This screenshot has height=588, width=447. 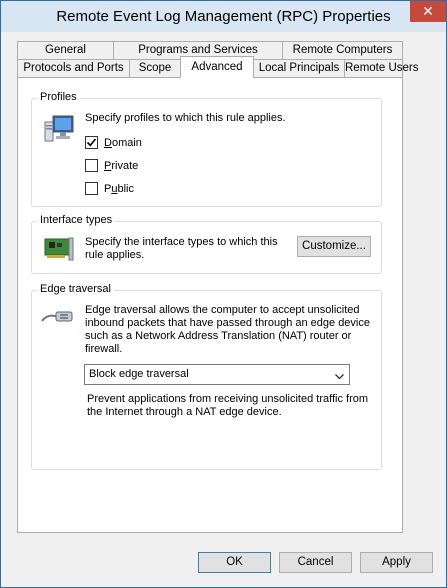 I want to click on tab-remote-users: Remote Users, so click(x=381, y=68).